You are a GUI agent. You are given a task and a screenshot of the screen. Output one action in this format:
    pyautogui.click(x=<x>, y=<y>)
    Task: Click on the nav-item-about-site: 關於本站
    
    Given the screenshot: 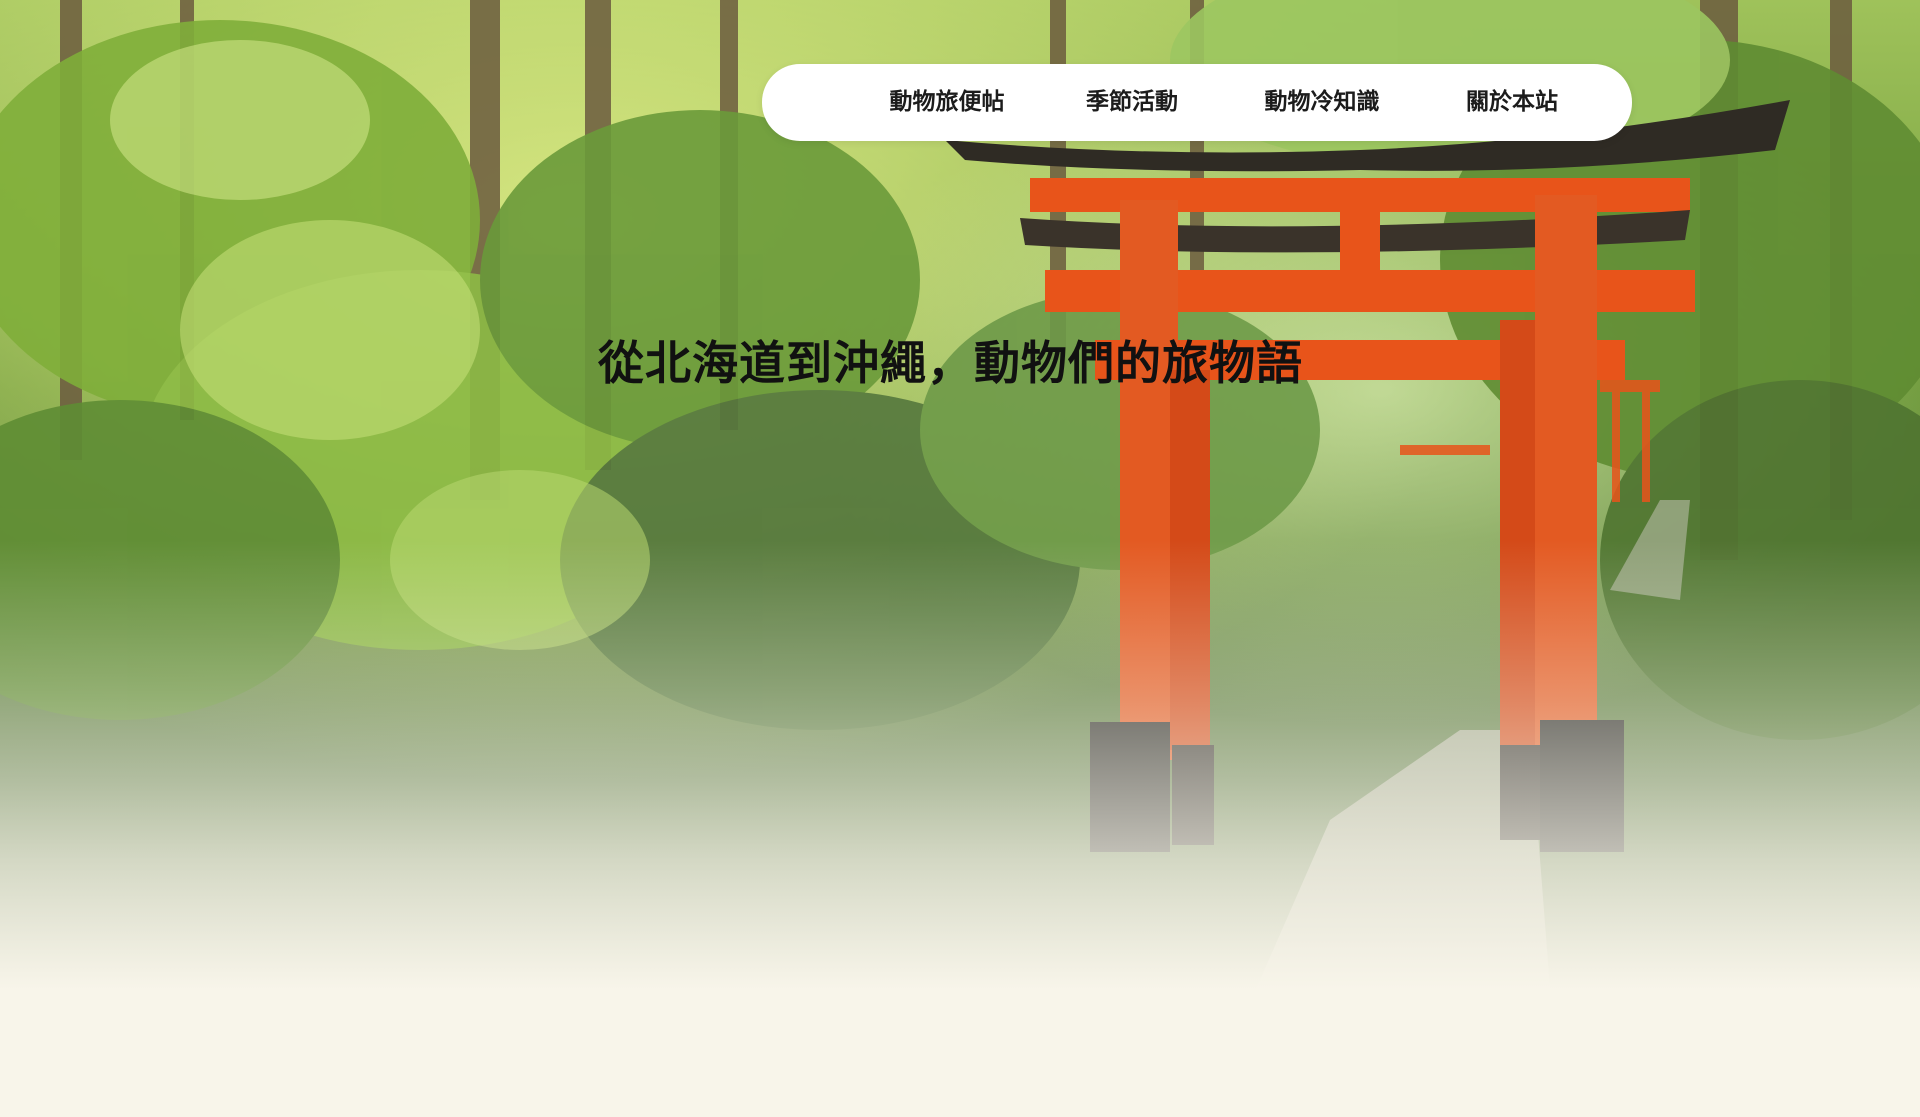 What is the action you would take?
    pyautogui.click(x=1512, y=102)
    